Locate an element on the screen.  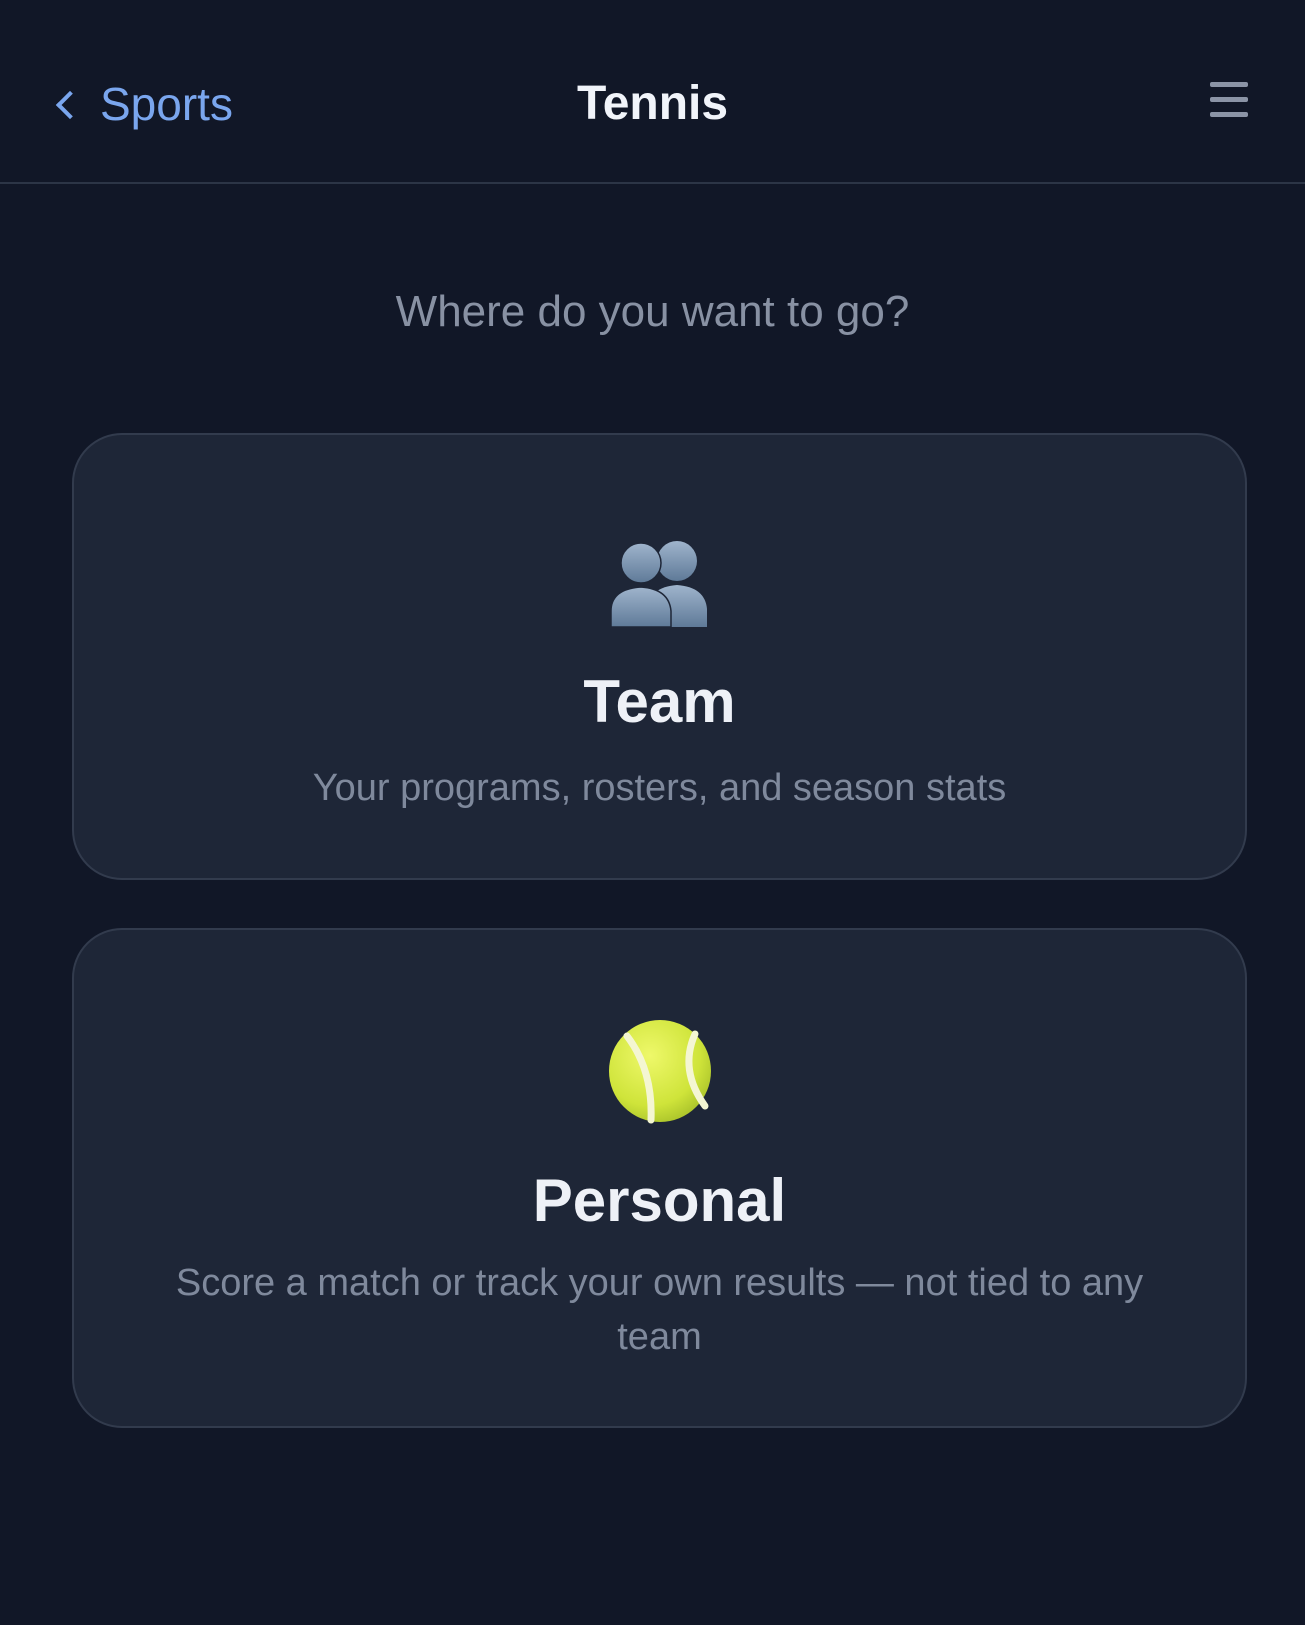
menu-button is located at coordinates (1228, 102).